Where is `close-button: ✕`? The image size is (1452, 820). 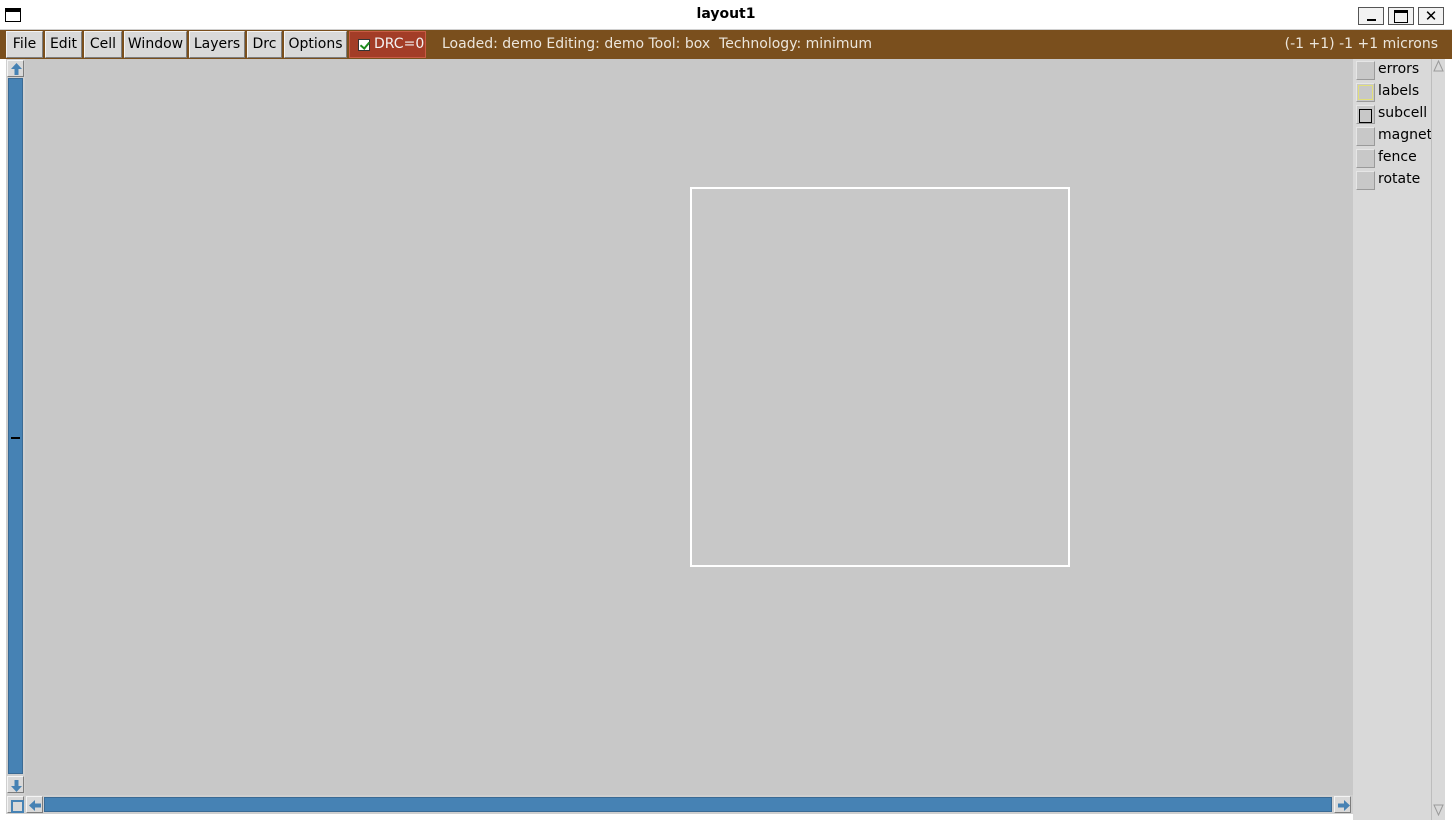 close-button: ✕ is located at coordinates (1431, 16).